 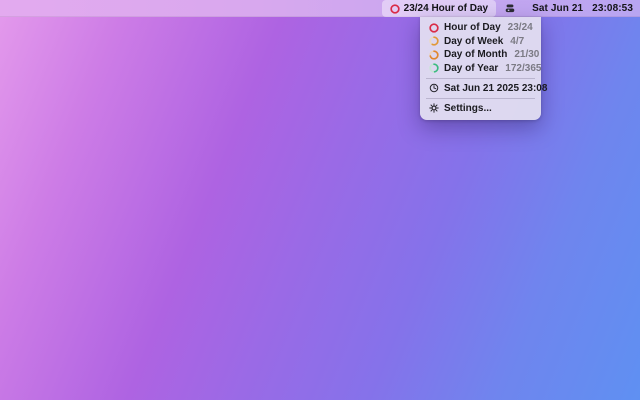 I want to click on menu-bar-right-cluster: 23/24 Hour of Day Sat Jun 21 23:08:53, so click(x=510, y=8).